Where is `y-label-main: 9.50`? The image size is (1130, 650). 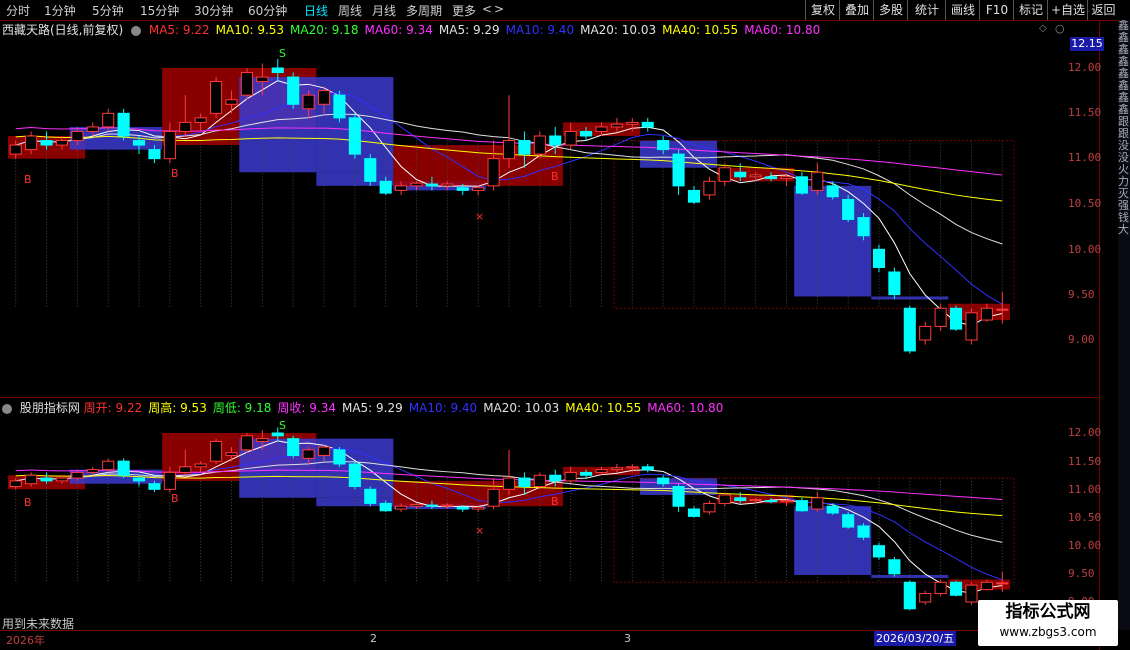
y-label-main: 9.50 is located at coordinates (1081, 294).